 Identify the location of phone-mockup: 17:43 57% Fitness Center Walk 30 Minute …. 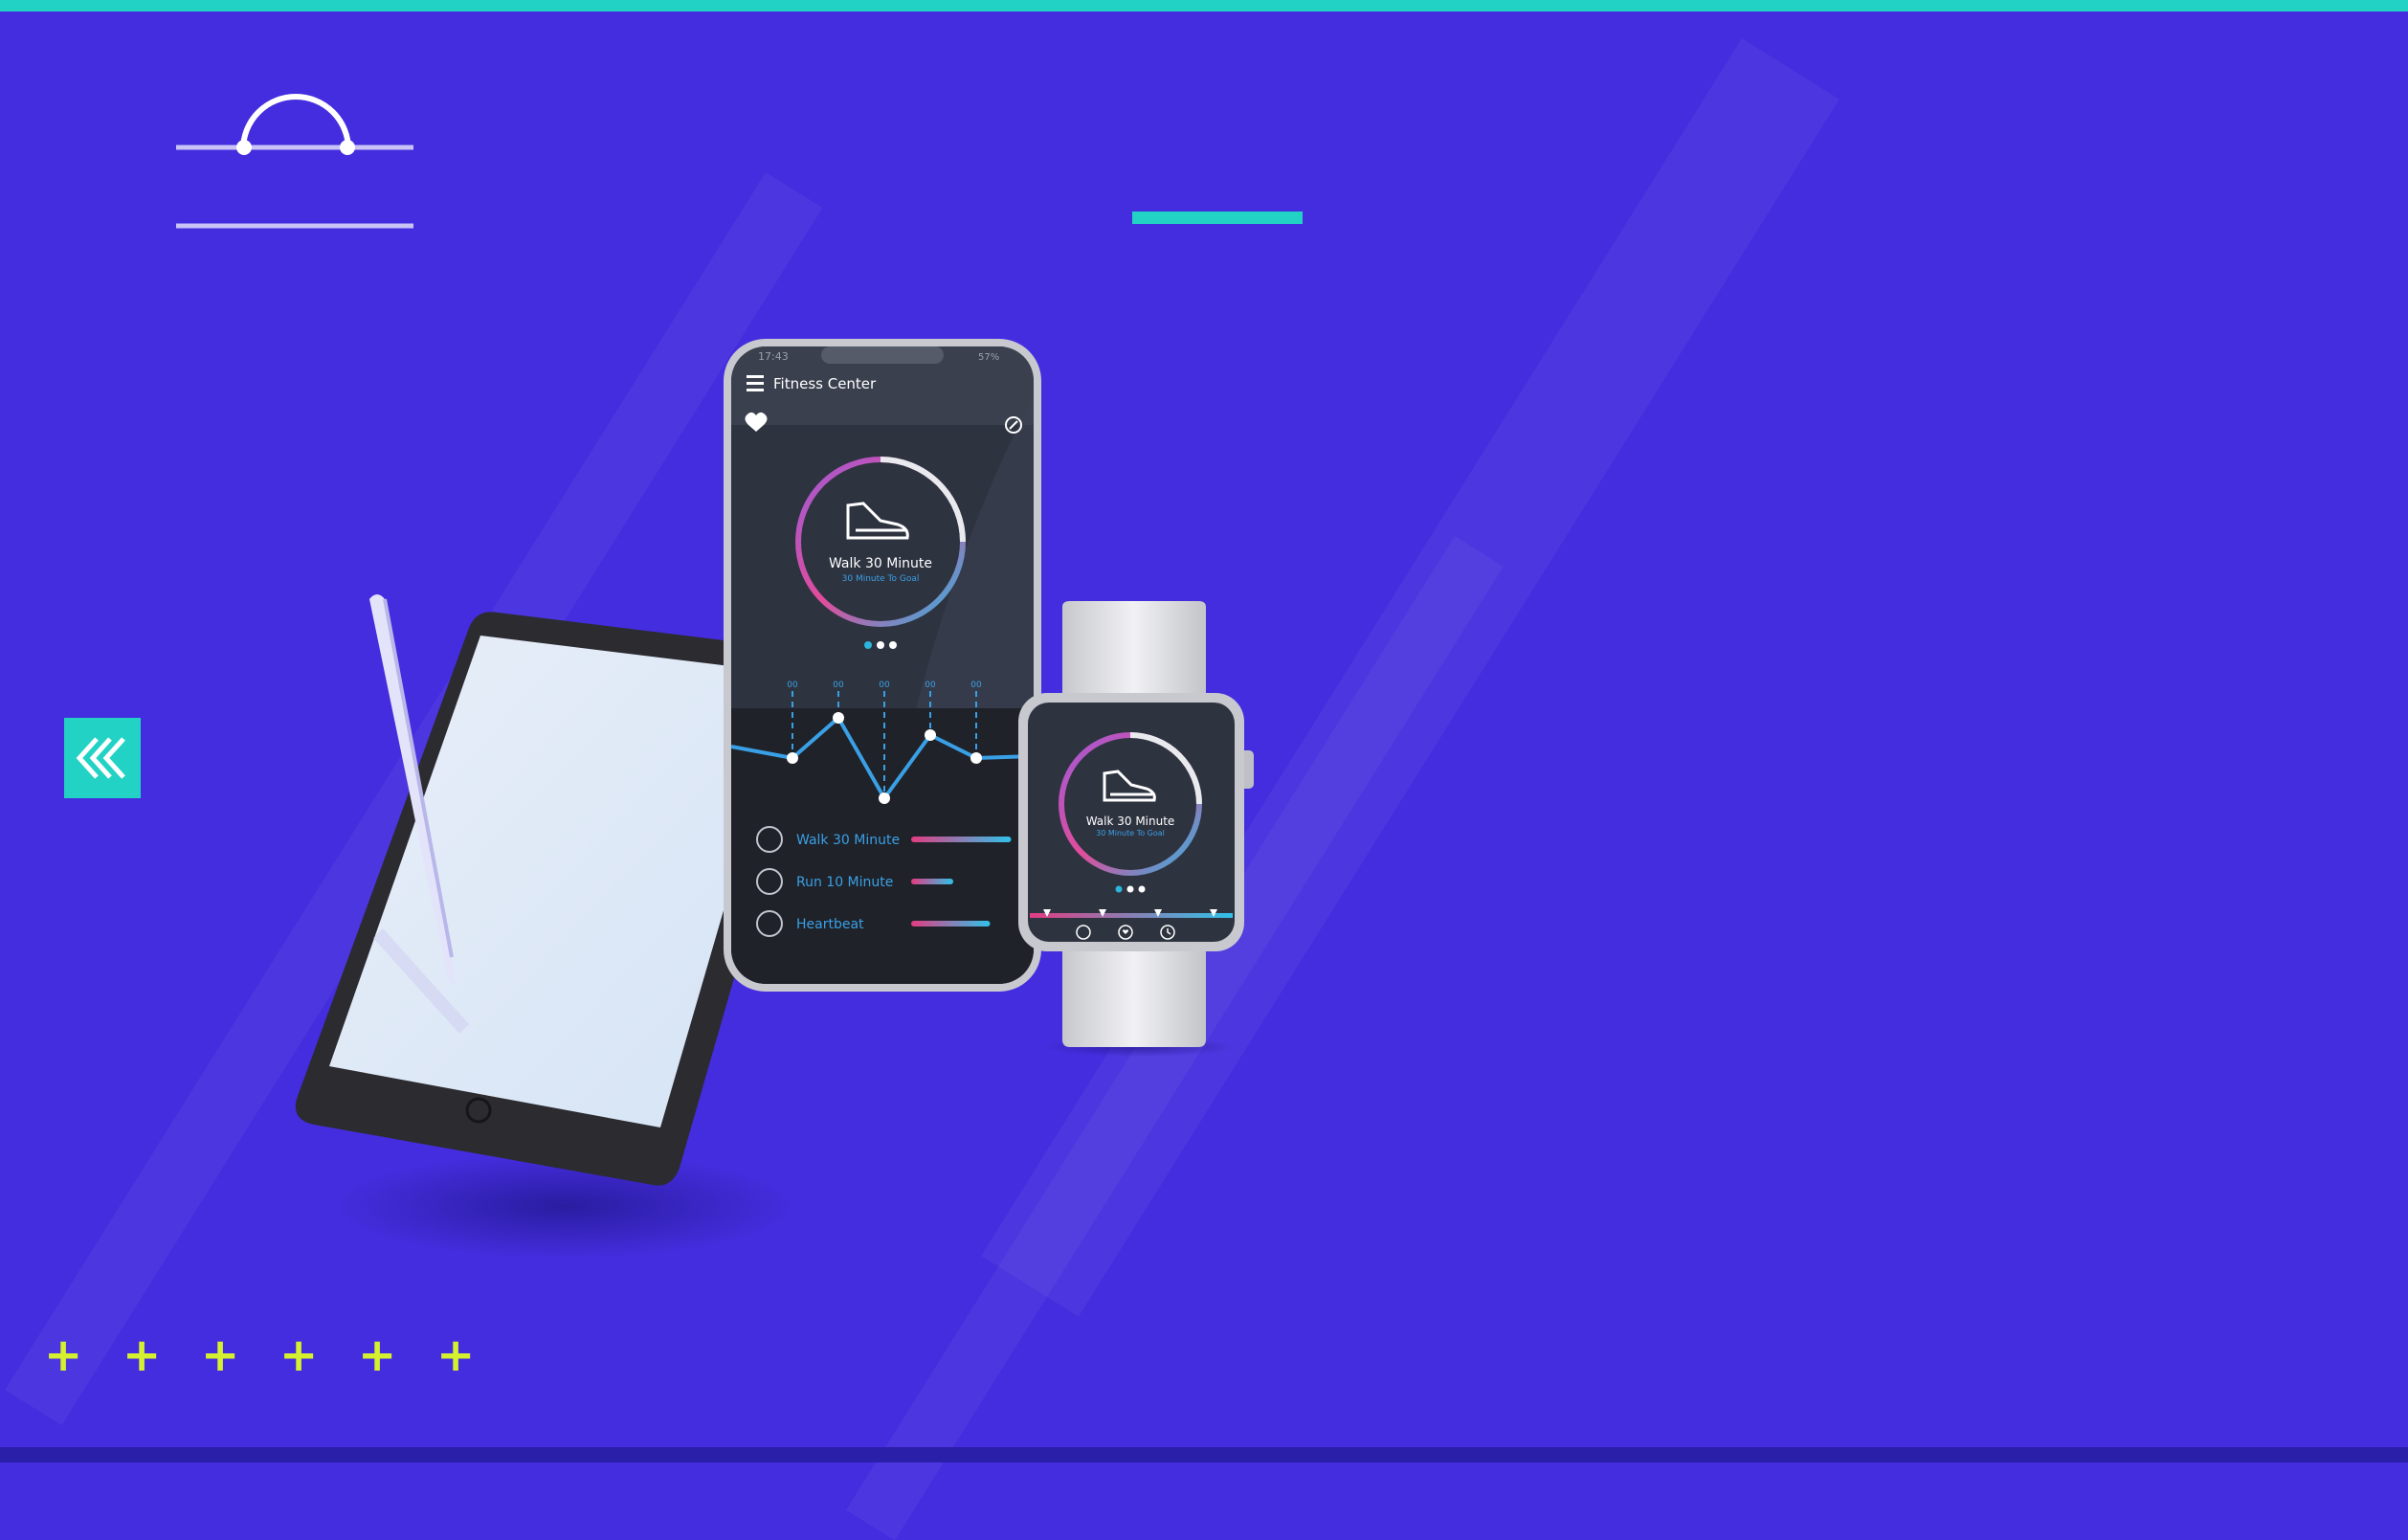
(882, 665).